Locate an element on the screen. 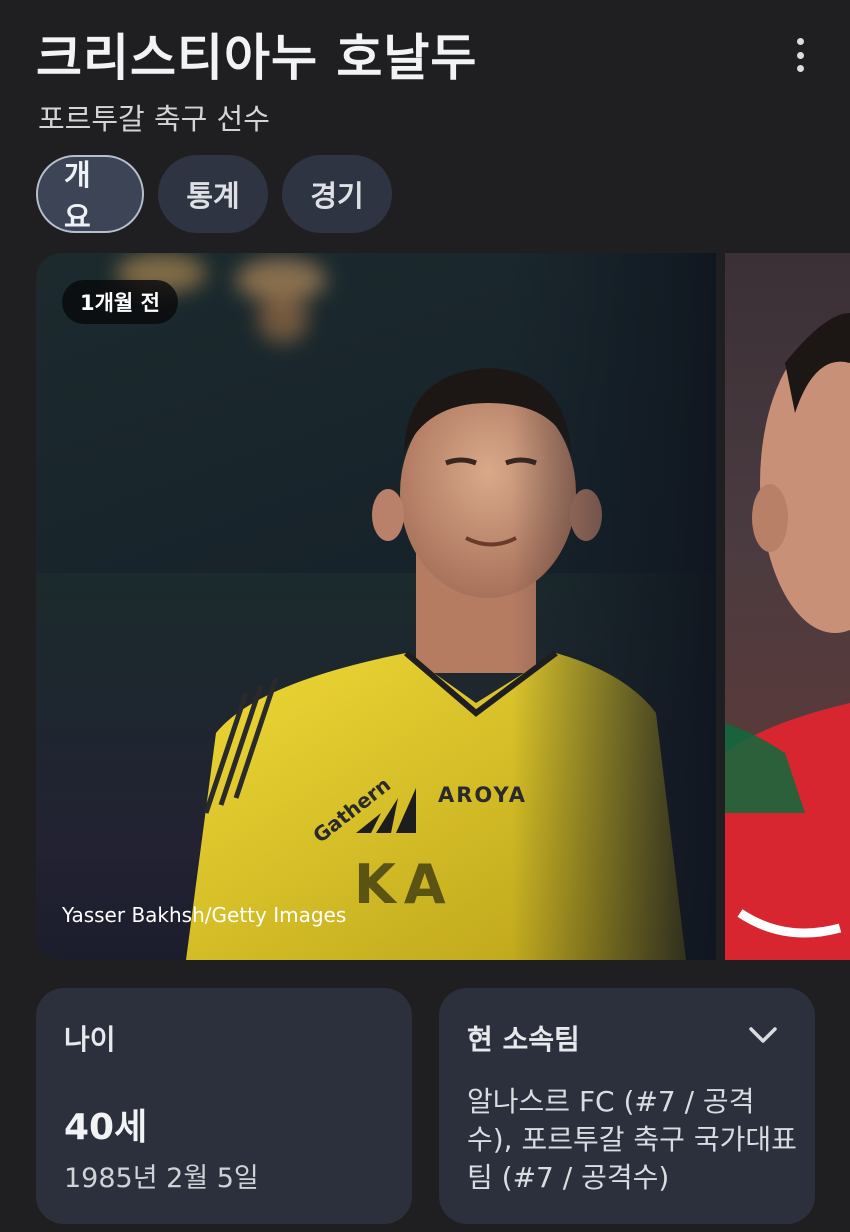  more-vert-icon is located at coordinates (800, 55).